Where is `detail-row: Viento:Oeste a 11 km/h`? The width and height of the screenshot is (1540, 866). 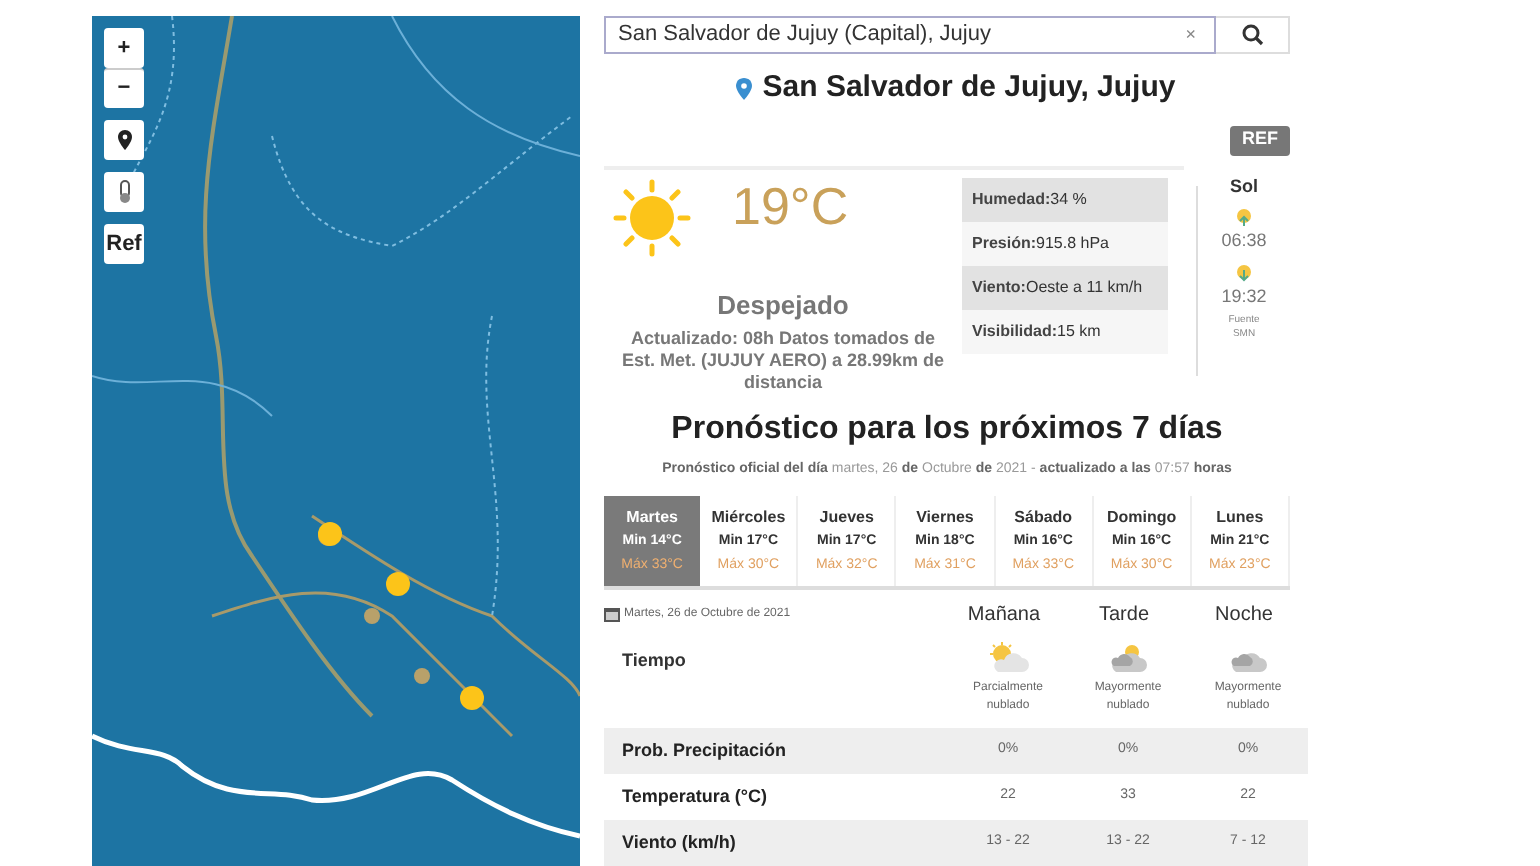
detail-row: Viento:Oeste a 11 km/h is located at coordinates (1065, 287).